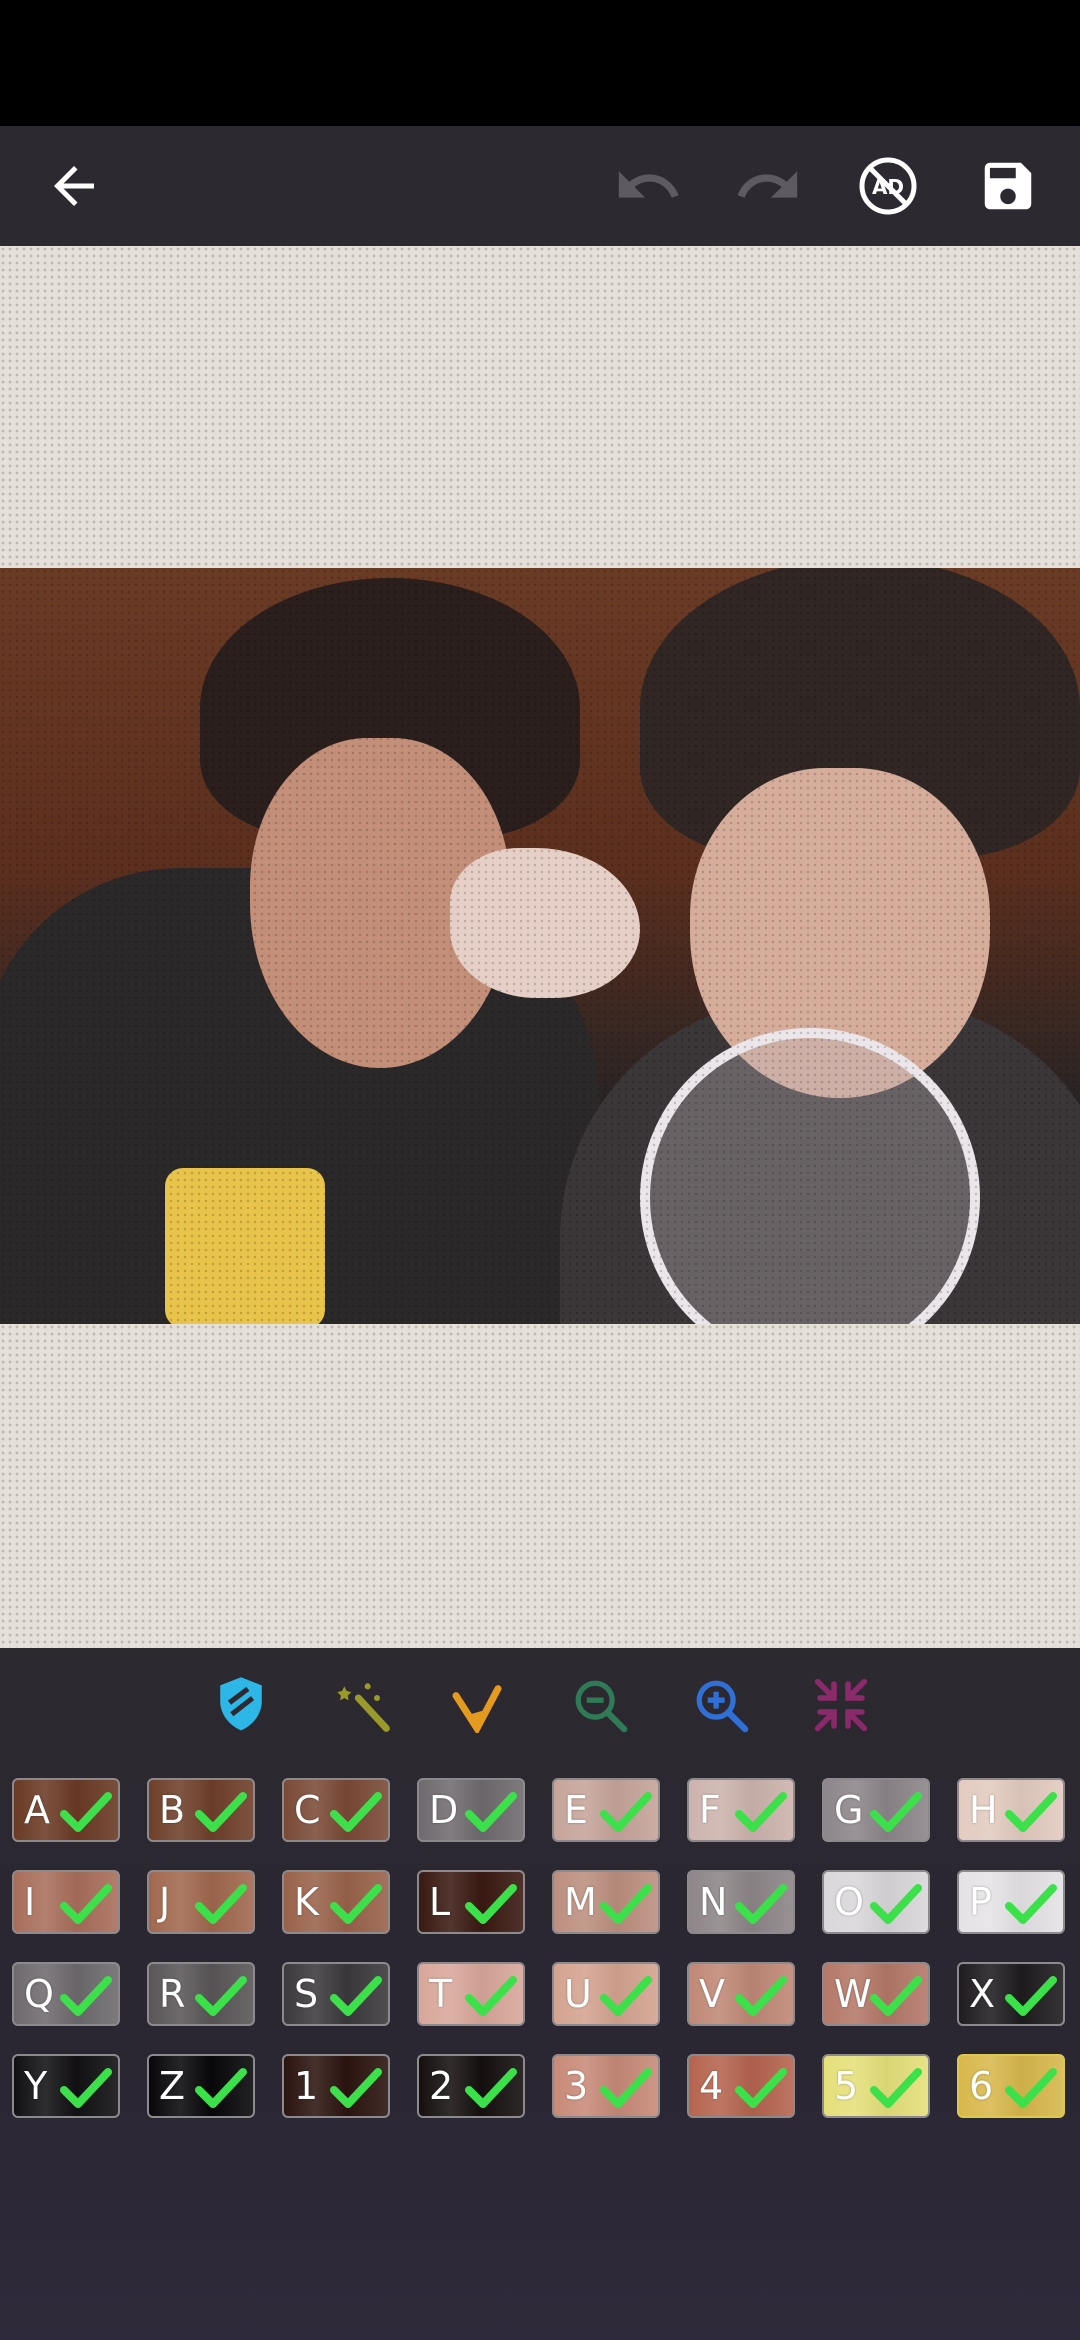 The height and width of the screenshot is (2340, 1080). I want to click on palette-color-label: V, so click(712, 1994).